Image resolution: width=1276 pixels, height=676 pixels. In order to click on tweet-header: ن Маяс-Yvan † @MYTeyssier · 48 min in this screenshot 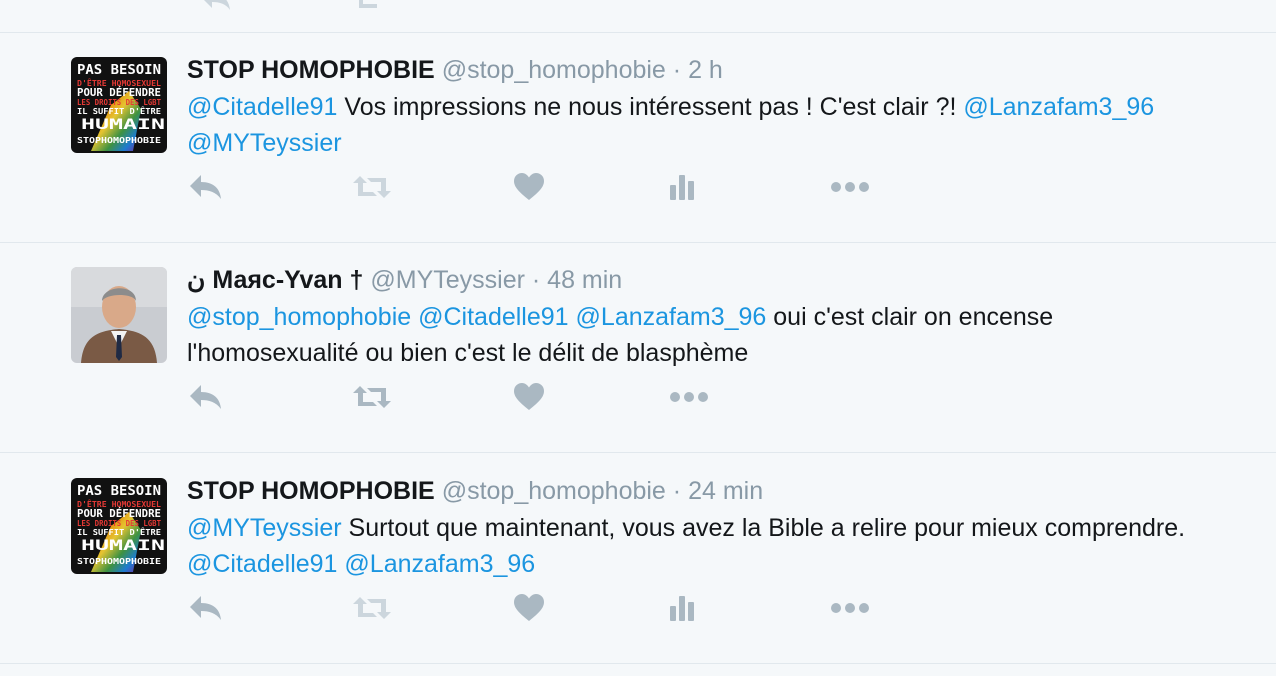, I will do `click(404, 280)`.